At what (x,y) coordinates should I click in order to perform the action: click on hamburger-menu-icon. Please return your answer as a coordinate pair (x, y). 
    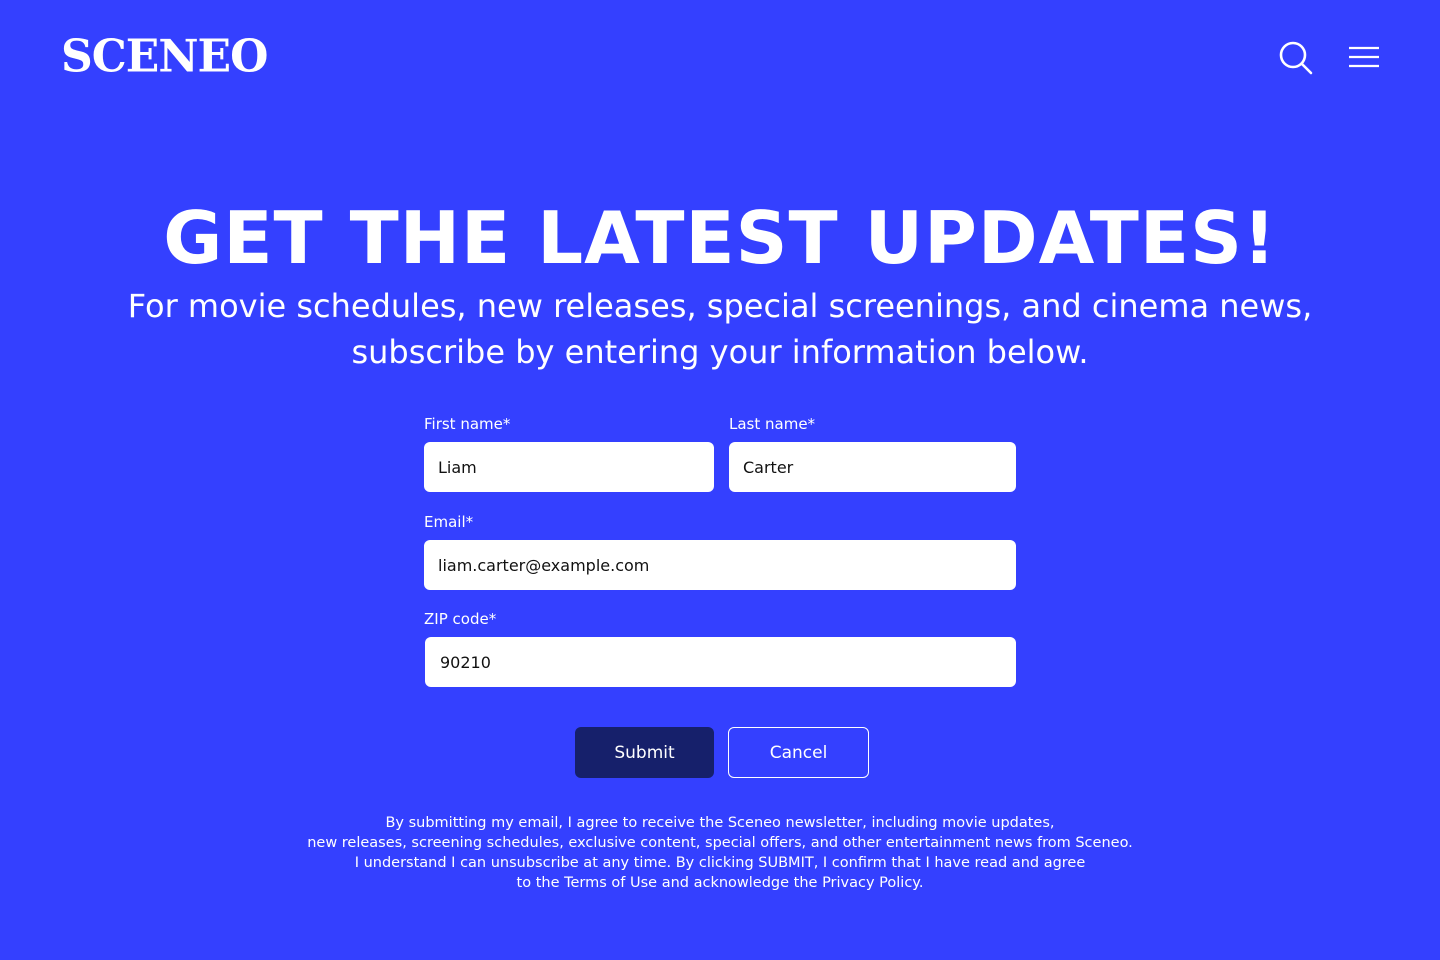
    Looking at the image, I should click on (1364, 57).